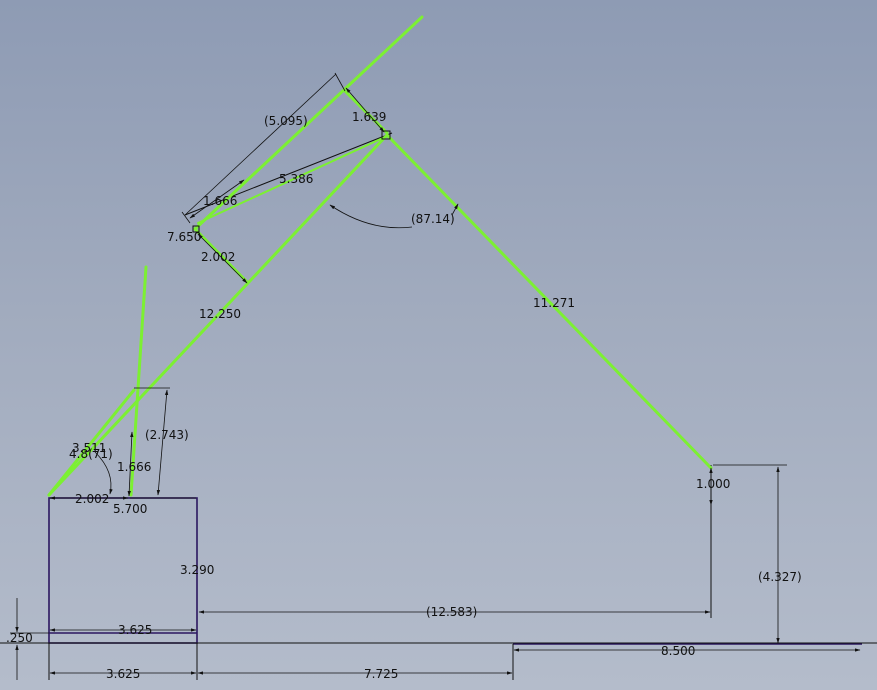 This screenshot has width=877, height=690. What do you see at coordinates (220, 314) in the screenshot?
I see `dim-label-12250: 12.250` at bounding box center [220, 314].